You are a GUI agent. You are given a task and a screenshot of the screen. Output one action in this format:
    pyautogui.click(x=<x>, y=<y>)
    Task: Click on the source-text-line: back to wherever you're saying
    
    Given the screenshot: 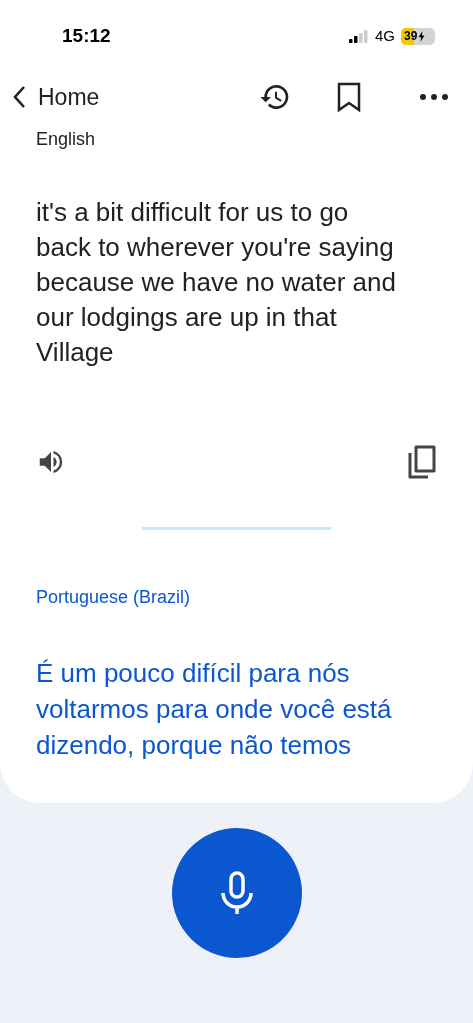 What is the action you would take?
    pyautogui.click(x=215, y=247)
    